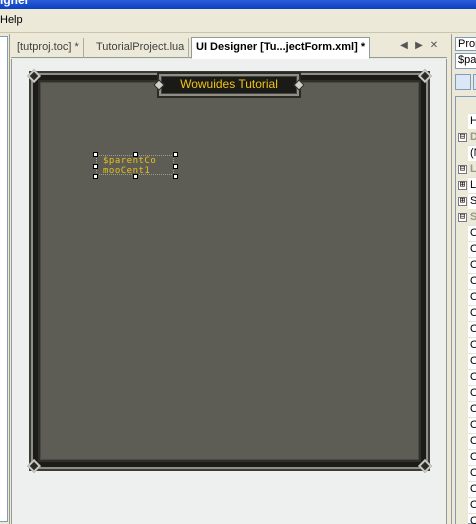 The height and width of the screenshot is (524, 476). Describe the element at coordinates (434, 46) in the screenshot. I see `close-tab-icon: ✕` at that location.